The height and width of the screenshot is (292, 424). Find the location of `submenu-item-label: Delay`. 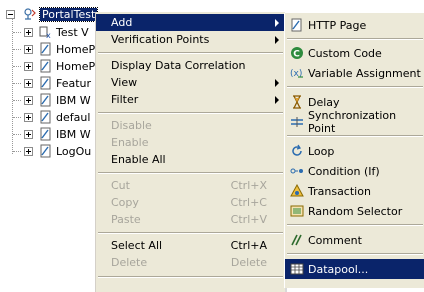

submenu-item-label: Delay is located at coordinates (324, 102).